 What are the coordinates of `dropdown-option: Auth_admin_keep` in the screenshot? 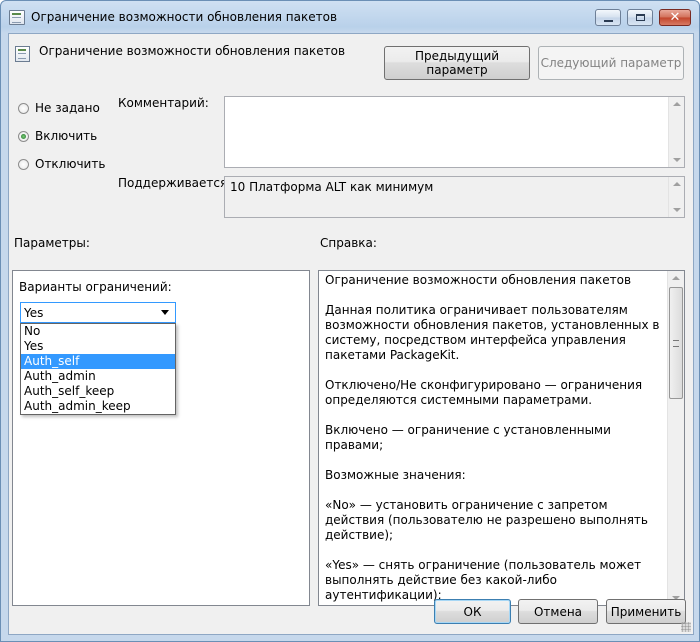 It's located at (98, 406).